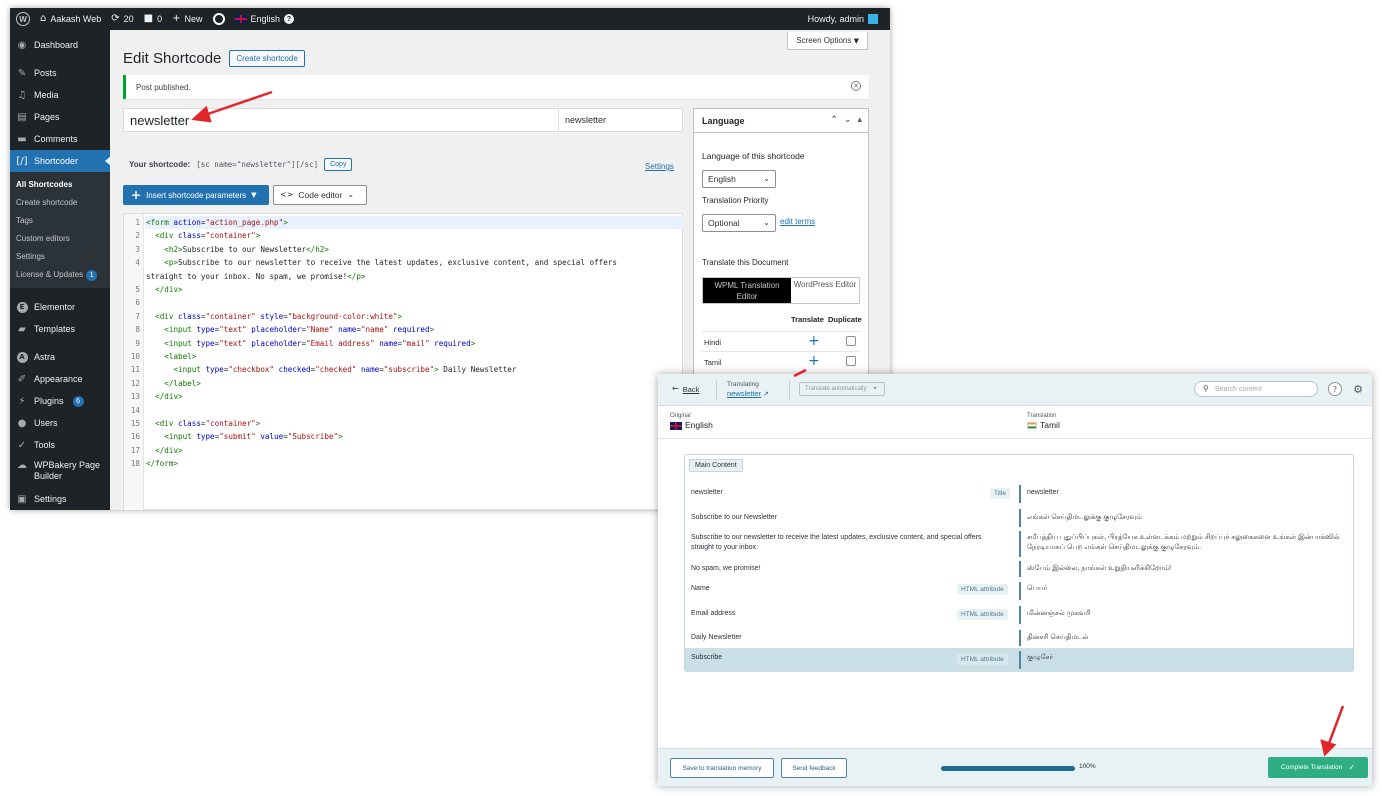 Image resolution: width=1386 pixels, height=796 pixels. I want to click on translate-automatically-button: Translate automatically ✦, so click(842, 389).